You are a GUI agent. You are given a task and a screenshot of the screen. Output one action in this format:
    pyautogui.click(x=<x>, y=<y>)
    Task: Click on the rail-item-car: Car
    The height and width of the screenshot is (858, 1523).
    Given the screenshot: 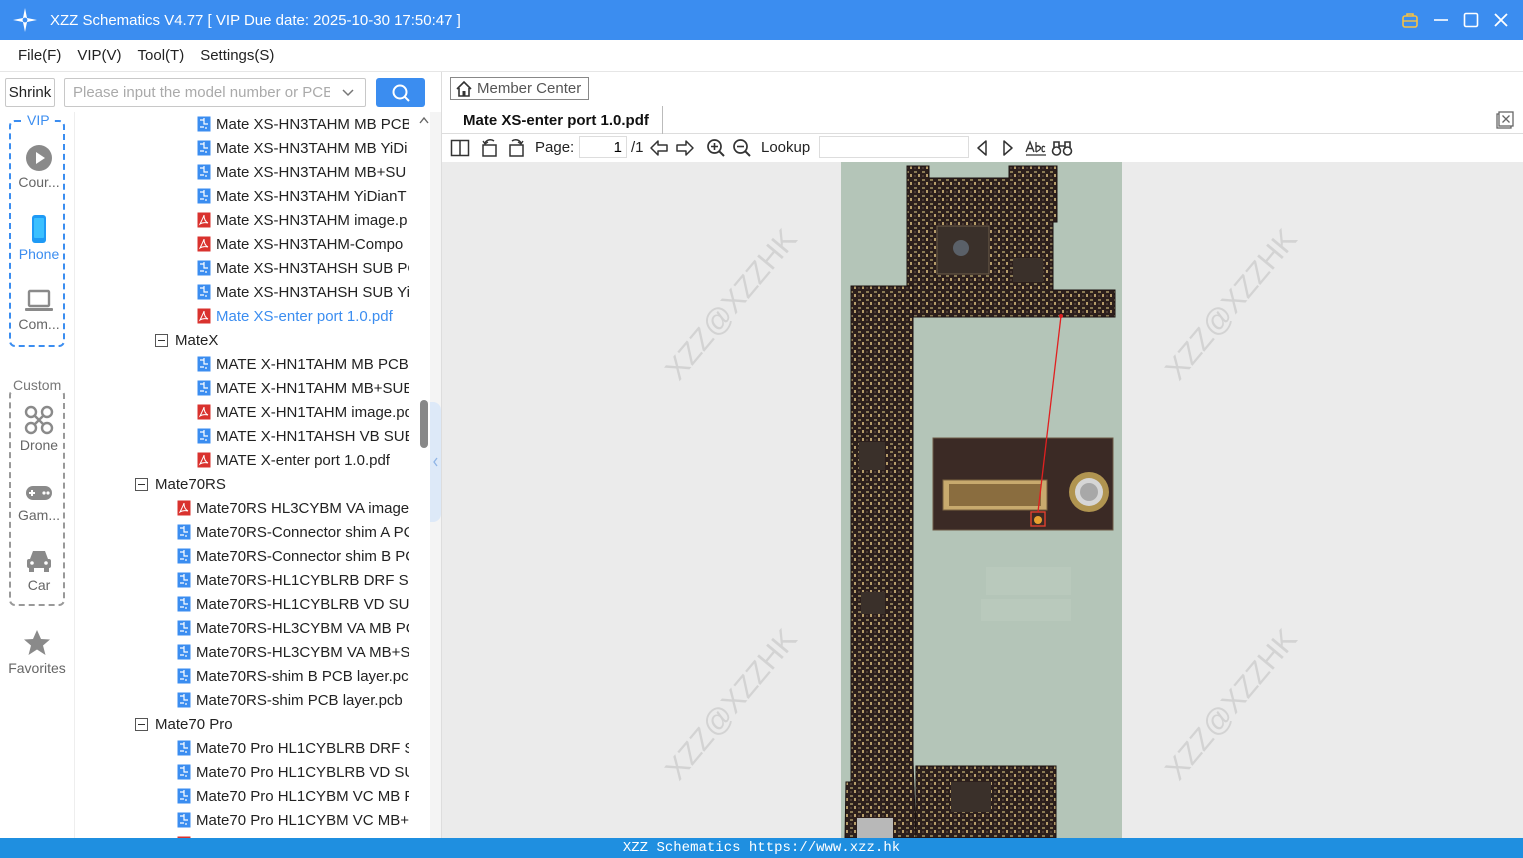 What is the action you would take?
    pyautogui.click(x=39, y=570)
    